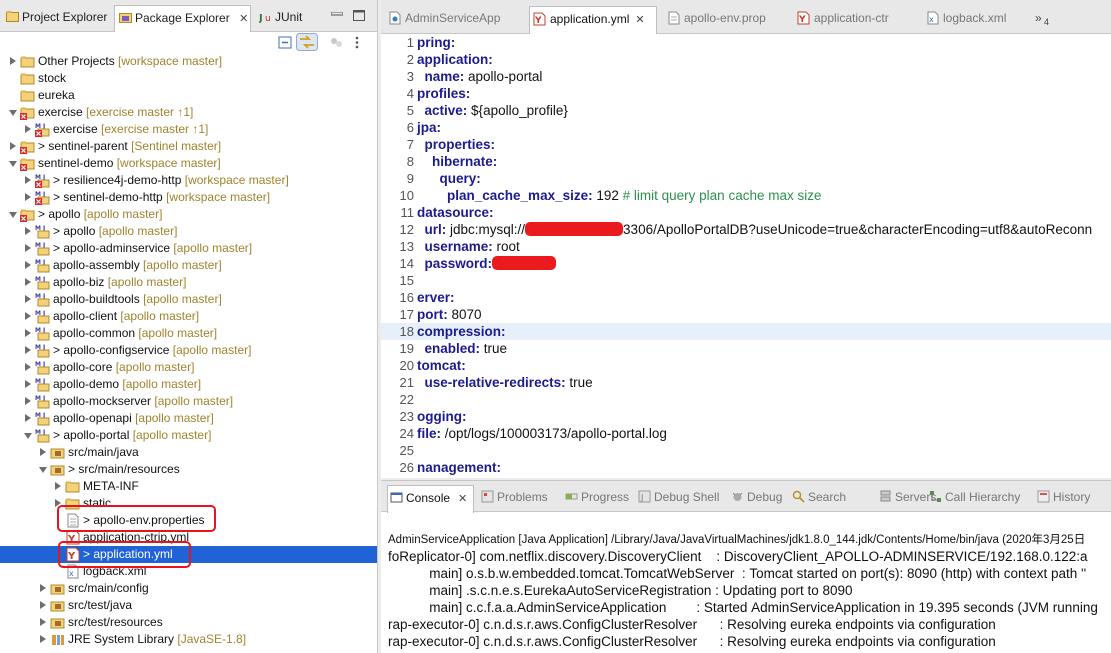 The width and height of the screenshot is (1111, 653). I want to click on tree-item: M J > apollo-adminservice [apollo master], so click(188, 248).